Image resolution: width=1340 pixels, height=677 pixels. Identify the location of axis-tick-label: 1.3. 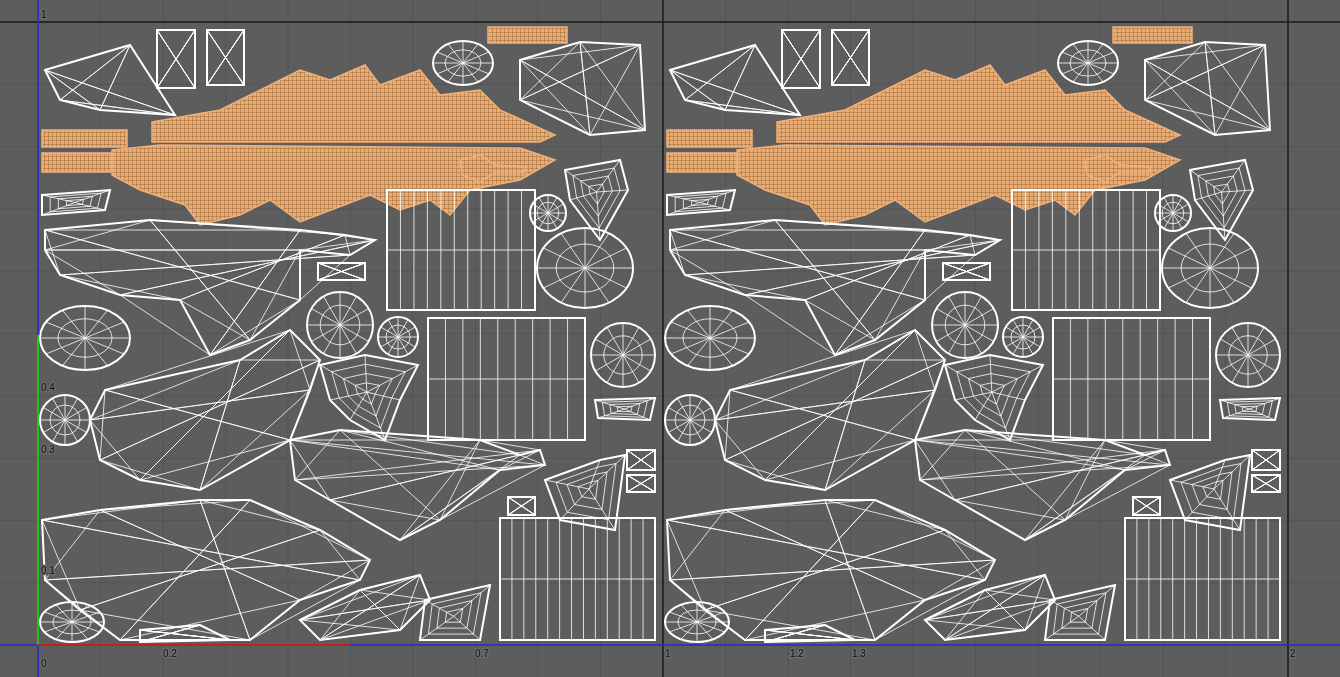
(859, 653).